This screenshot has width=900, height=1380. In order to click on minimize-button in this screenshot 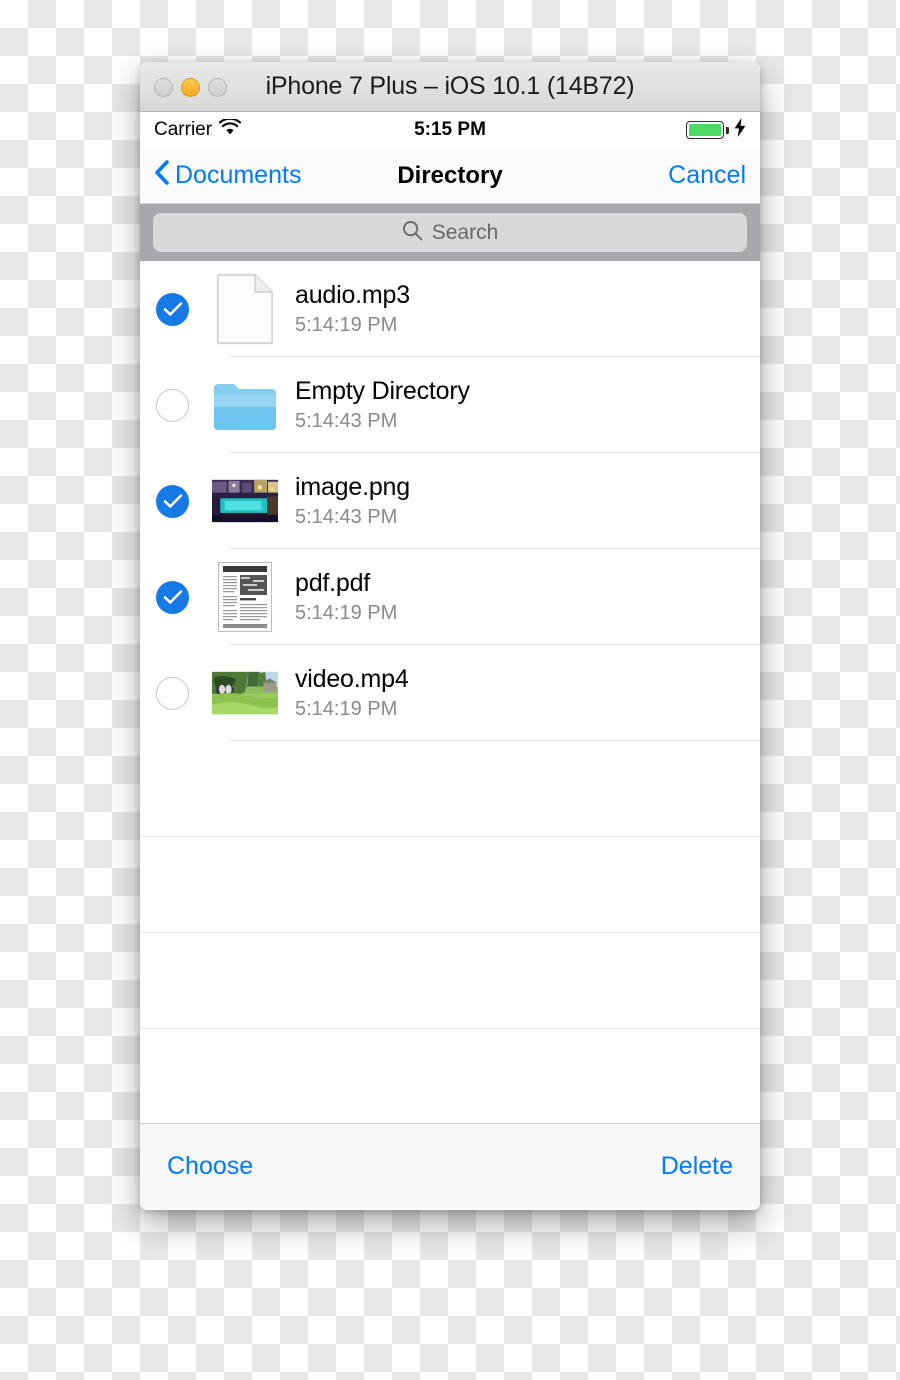, I will do `click(190, 87)`.